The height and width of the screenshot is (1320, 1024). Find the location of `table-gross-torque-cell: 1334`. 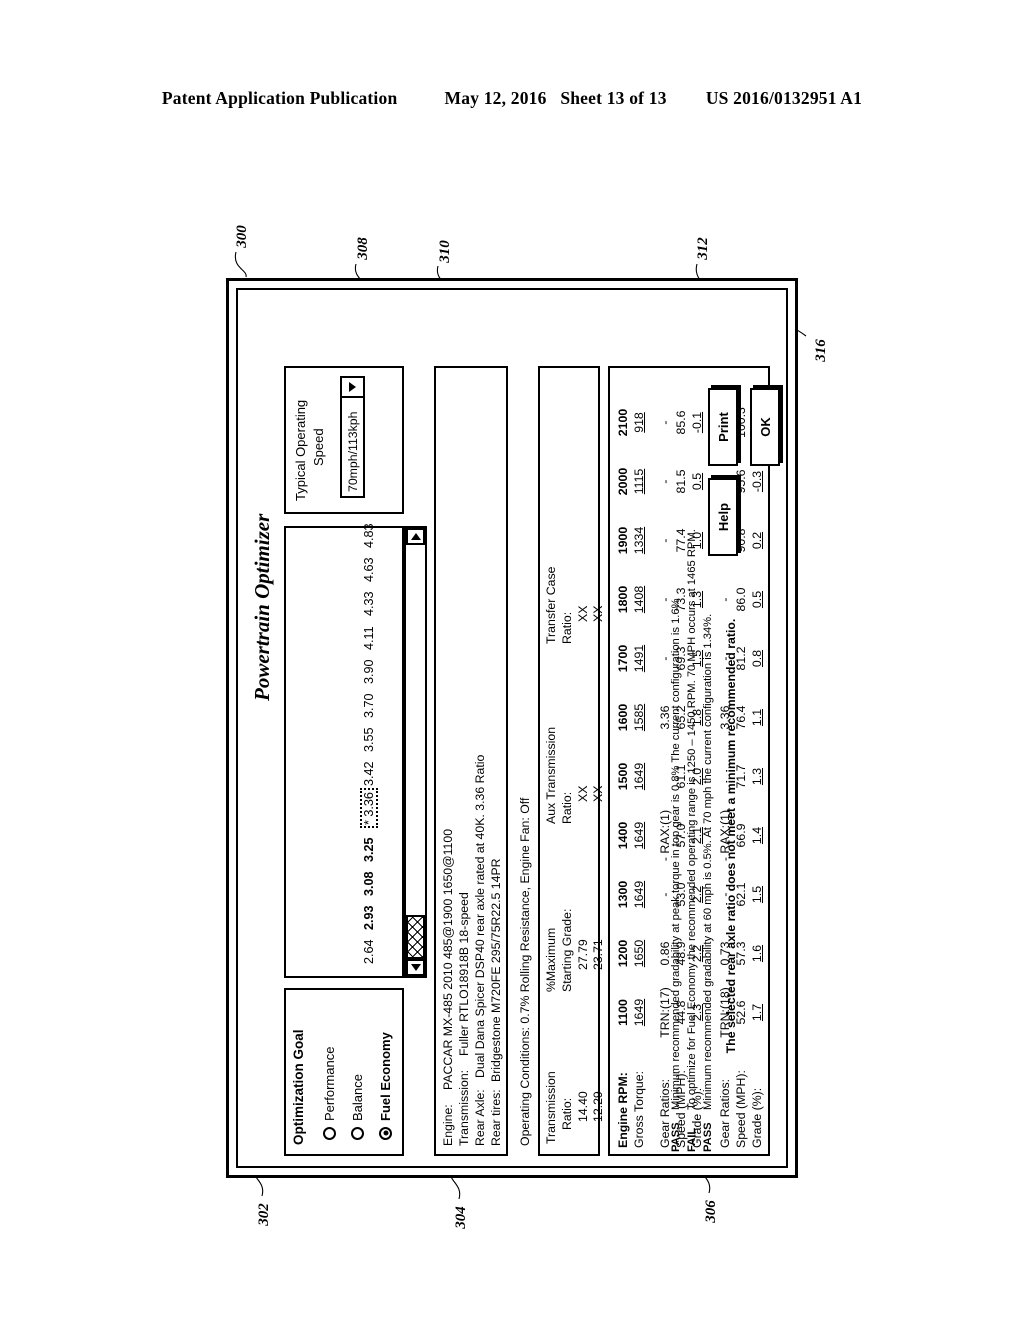

table-gross-torque-cell: 1334 is located at coordinates (639, 540).